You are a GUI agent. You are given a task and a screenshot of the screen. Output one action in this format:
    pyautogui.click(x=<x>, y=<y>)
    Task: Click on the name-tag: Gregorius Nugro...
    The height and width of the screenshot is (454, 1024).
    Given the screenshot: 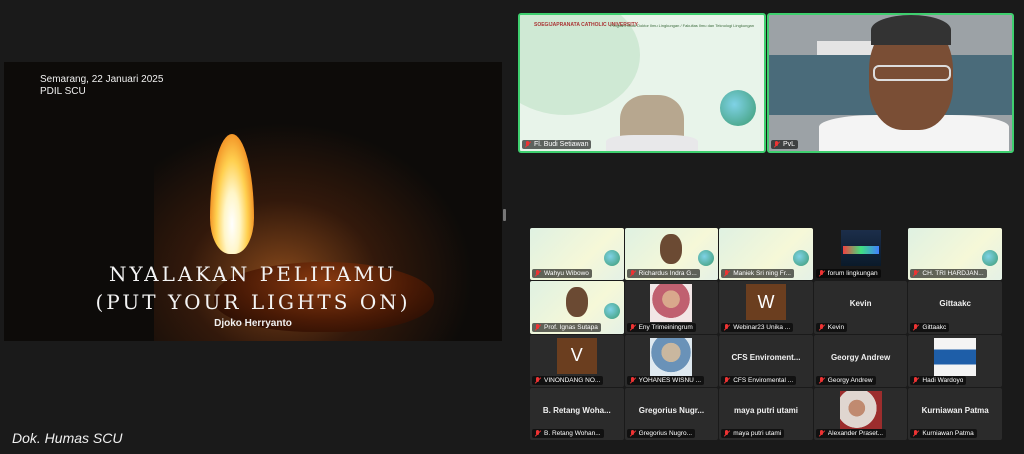 What is the action you would take?
    pyautogui.click(x=661, y=433)
    